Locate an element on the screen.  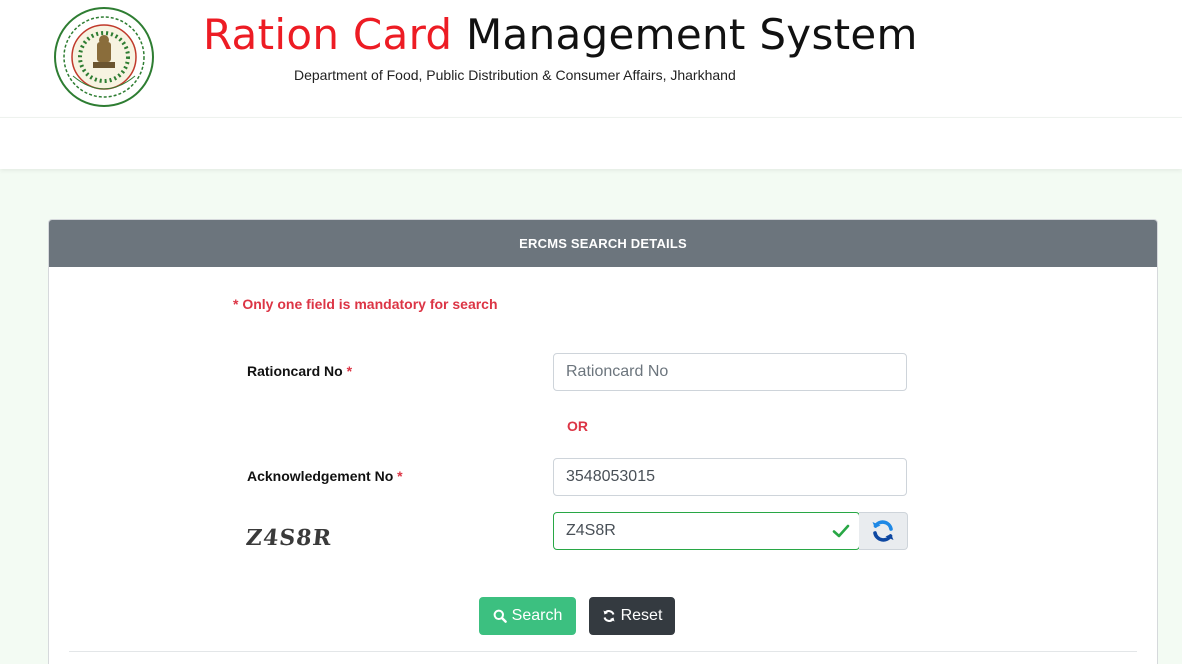
acknowledgement-input is located at coordinates (730, 477).